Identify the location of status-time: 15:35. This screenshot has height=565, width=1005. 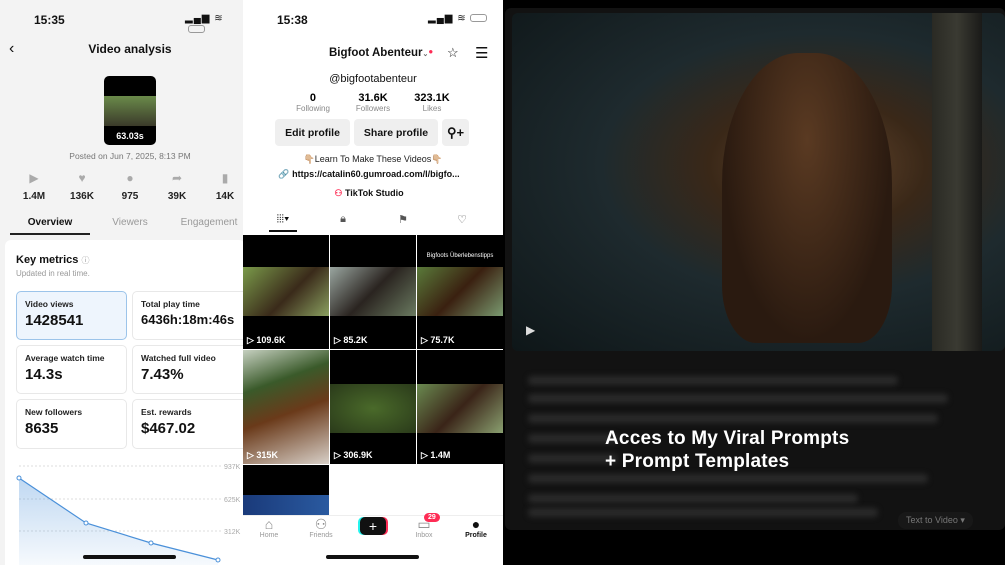
(49, 20).